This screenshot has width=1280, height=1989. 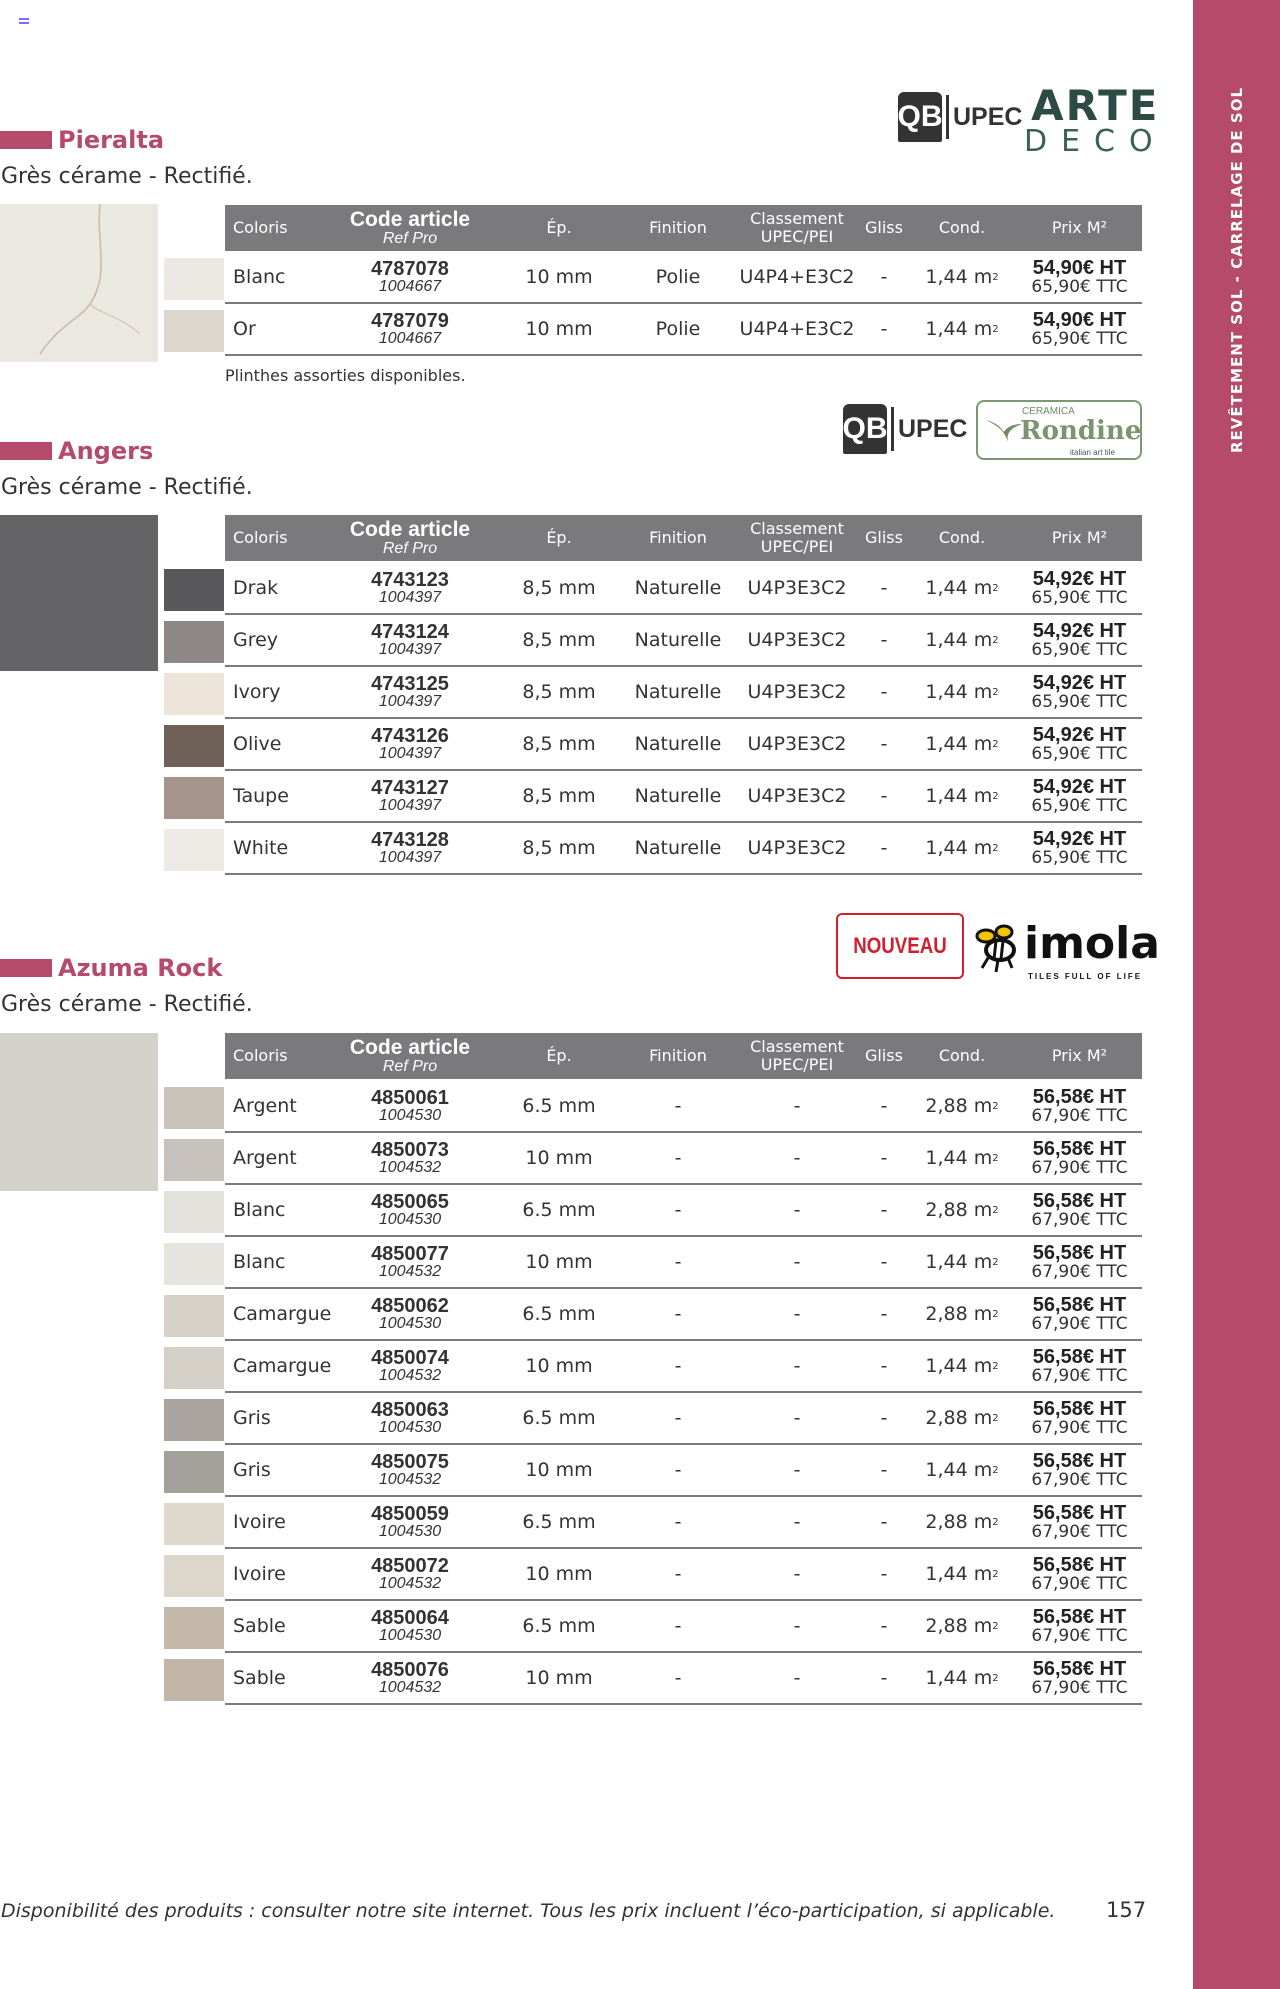 What do you see at coordinates (410, 1313) in the screenshot?
I see `cell-code: 4850062 1004530` at bounding box center [410, 1313].